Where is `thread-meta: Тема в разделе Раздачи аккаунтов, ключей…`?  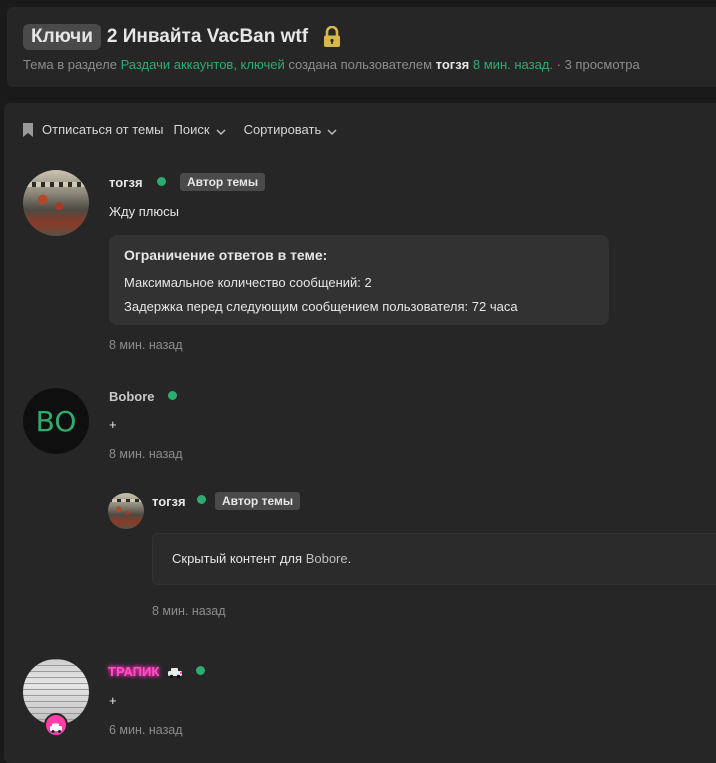
thread-meta: Тема в разделе Раздачи аккаунтов, ключей… is located at coordinates (331, 64).